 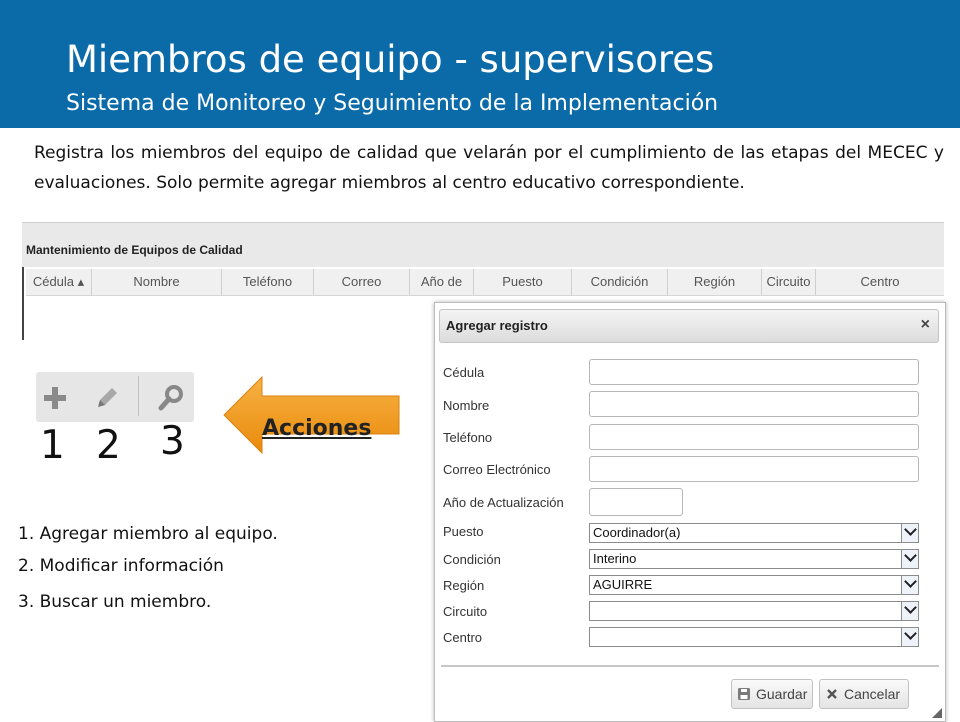 What do you see at coordinates (55, 397) in the screenshot?
I see `add-icon` at bounding box center [55, 397].